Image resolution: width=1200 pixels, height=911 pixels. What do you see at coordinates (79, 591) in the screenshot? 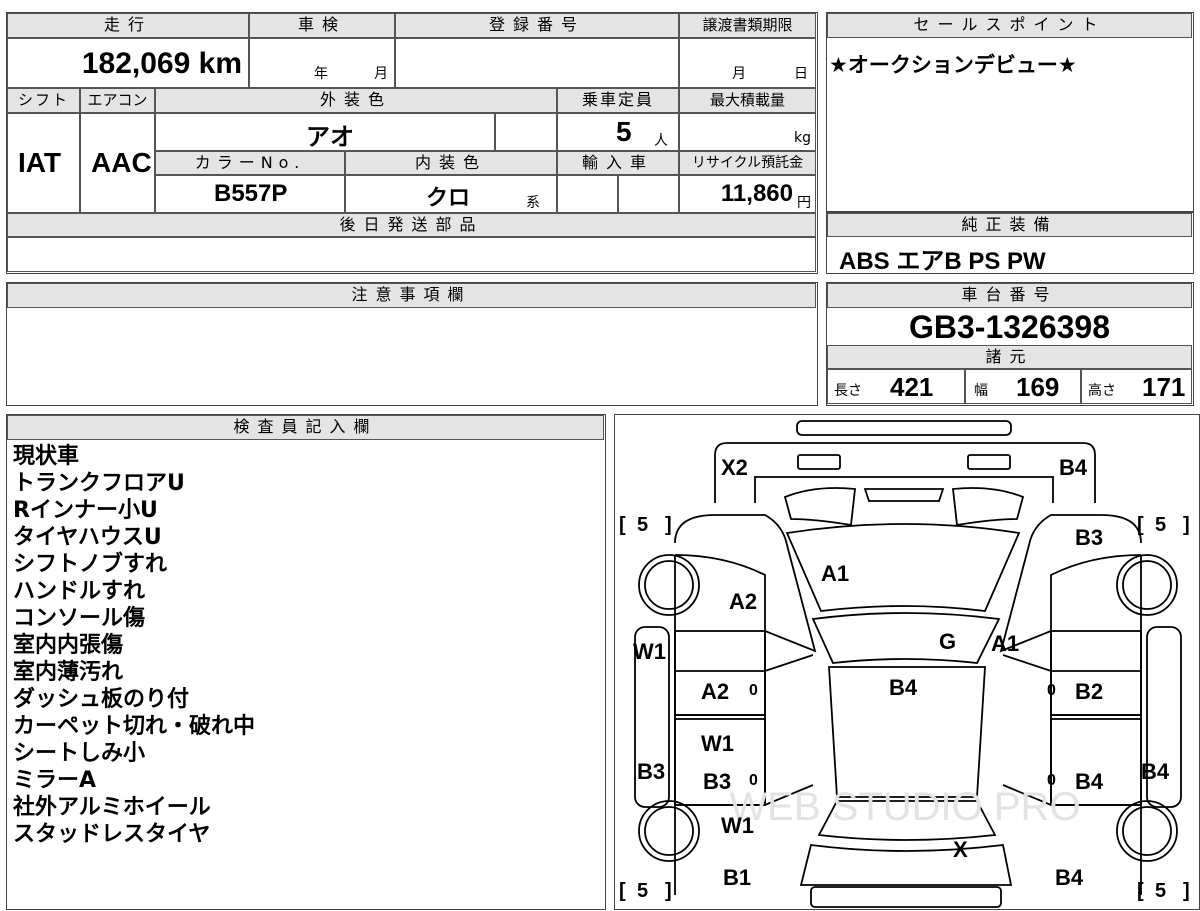
I see `inspector-note: ハンドルすれ` at bounding box center [79, 591].